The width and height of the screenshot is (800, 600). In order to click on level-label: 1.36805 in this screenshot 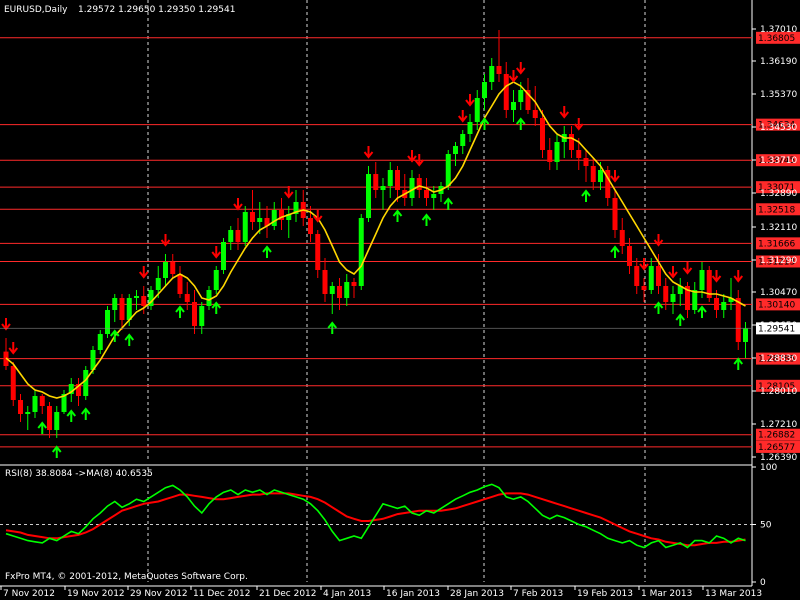, I will do `click(776, 39)`.